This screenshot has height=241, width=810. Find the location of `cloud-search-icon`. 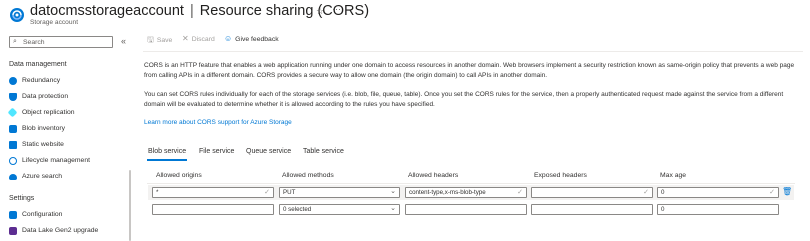

cloud-search-icon is located at coordinates (13, 177).